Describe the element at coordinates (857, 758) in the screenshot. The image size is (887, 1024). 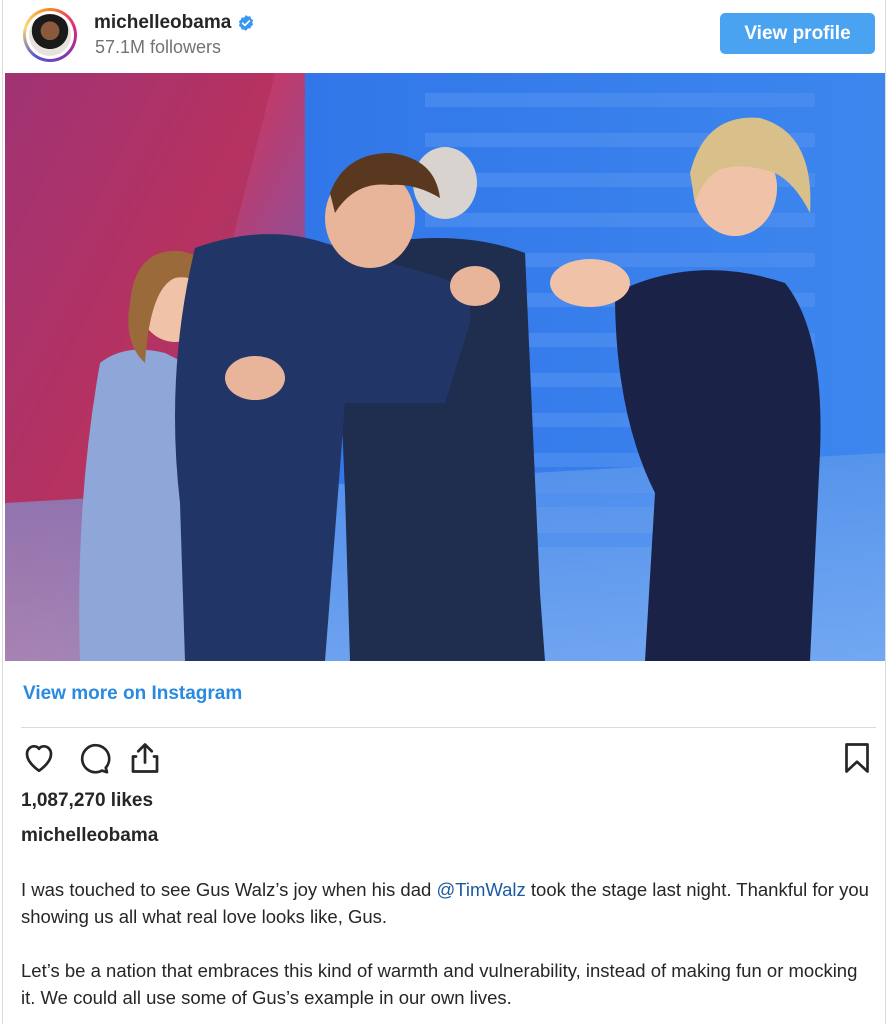
I see `bookmark-icon` at that location.